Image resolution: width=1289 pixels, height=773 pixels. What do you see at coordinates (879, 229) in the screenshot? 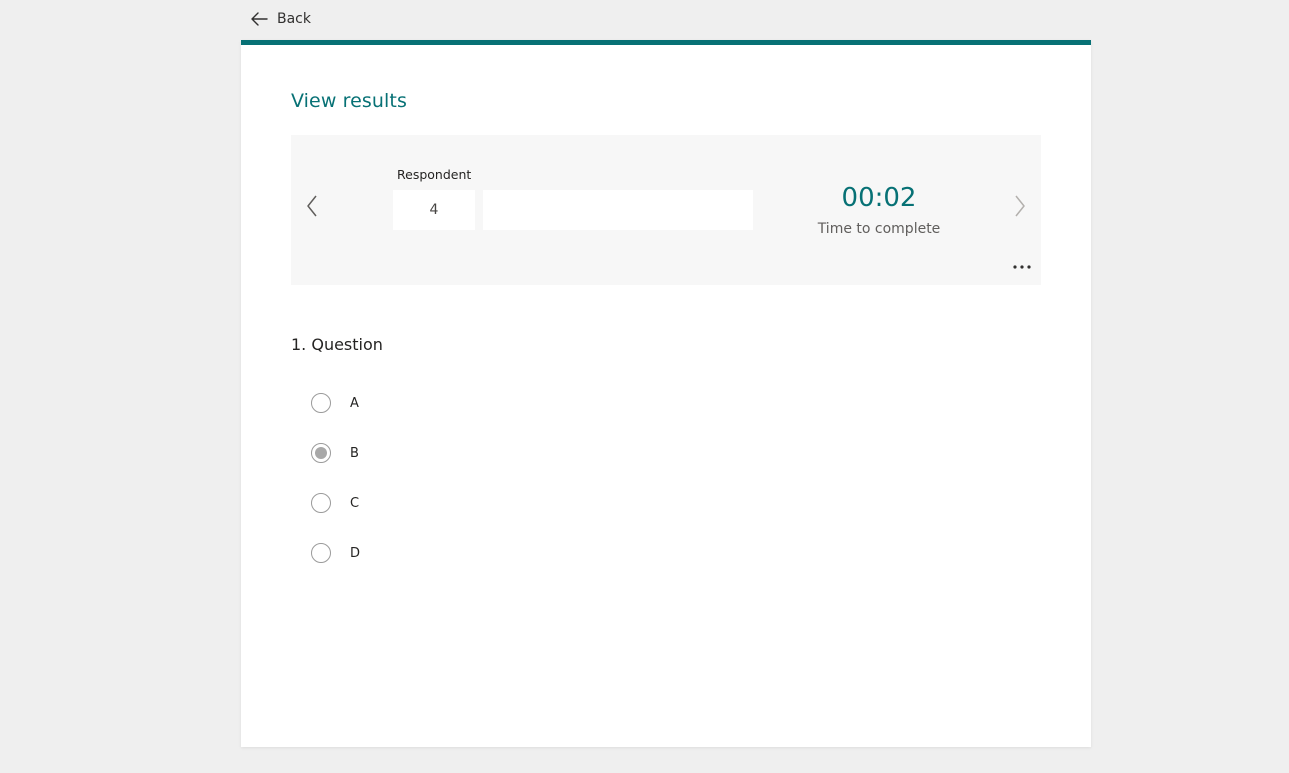
I see `completion-time-label: Time to complete` at bounding box center [879, 229].